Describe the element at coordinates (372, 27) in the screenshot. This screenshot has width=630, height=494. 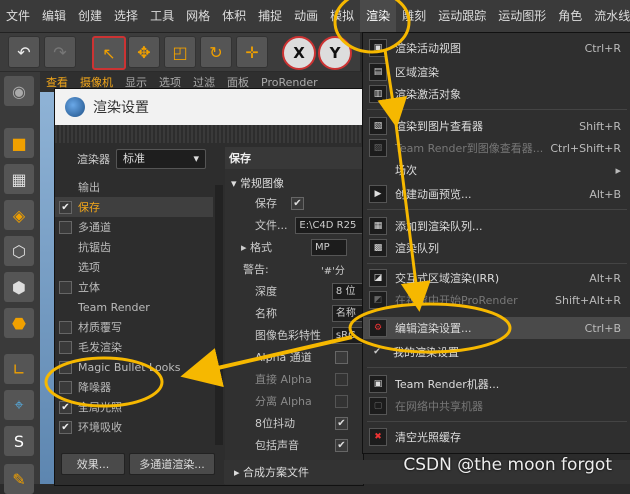
I see `annotation-circle-render-menu` at that location.